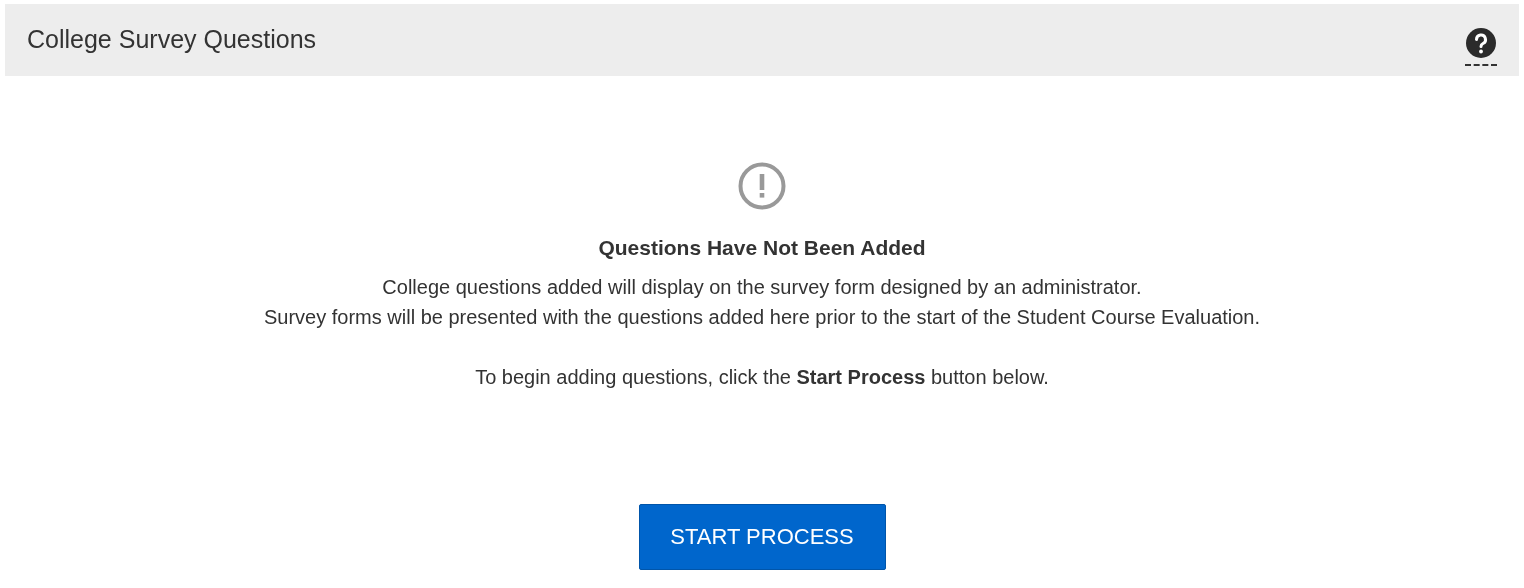  Describe the element at coordinates (172, 40) in the screenshot. I see `page-title: College Survey Questions` at that location.